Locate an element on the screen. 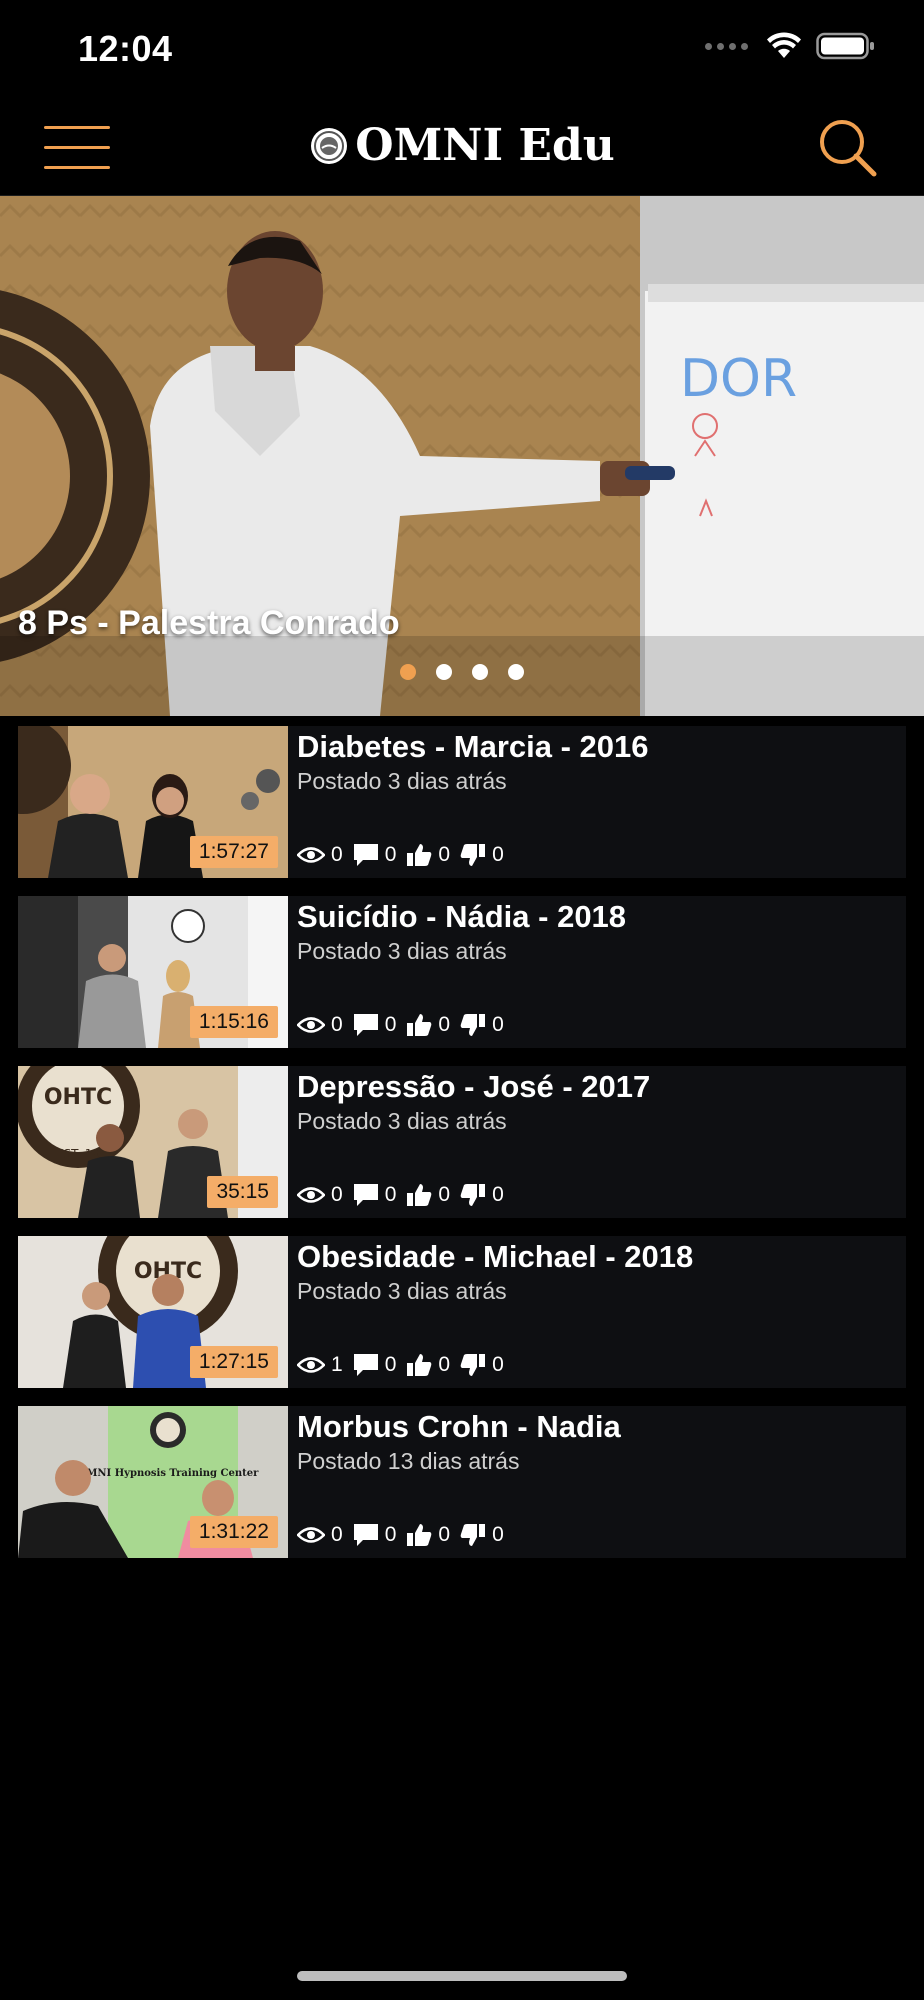 The width and height of the screenshot is (924, 2000). views-count: 1 is located at coordinates (337, 1364).